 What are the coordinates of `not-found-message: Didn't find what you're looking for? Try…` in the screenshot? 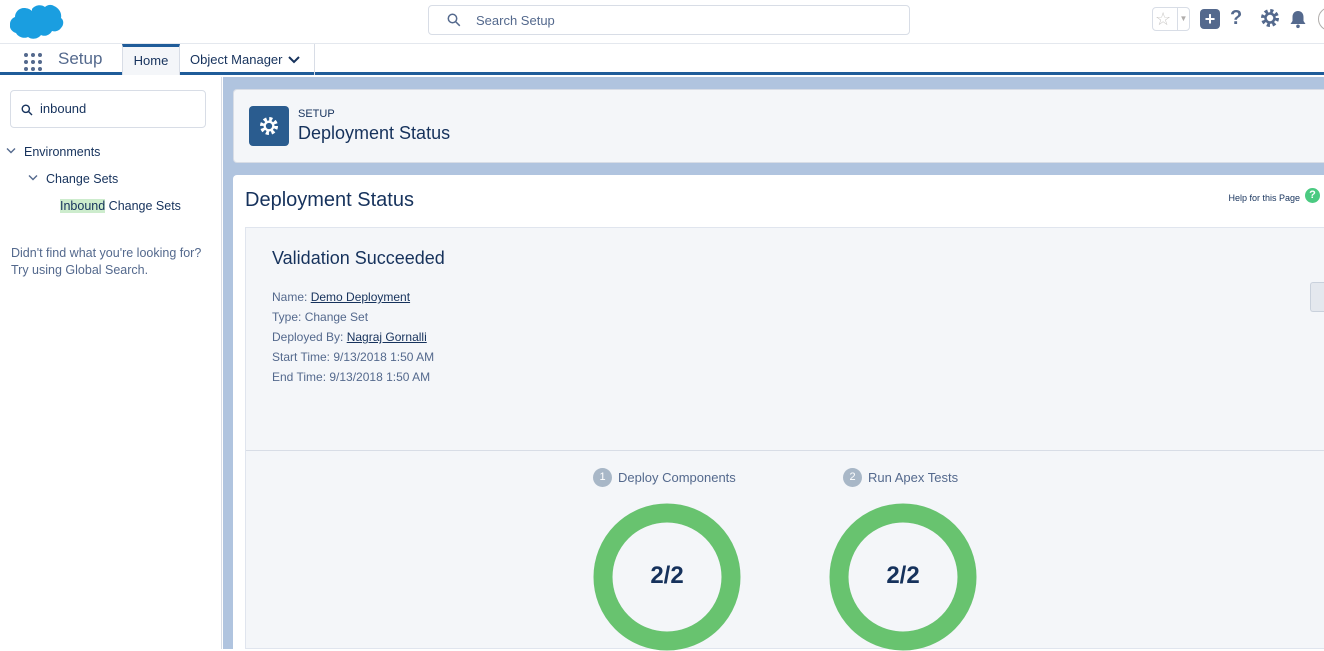 It's located at (113, 262).